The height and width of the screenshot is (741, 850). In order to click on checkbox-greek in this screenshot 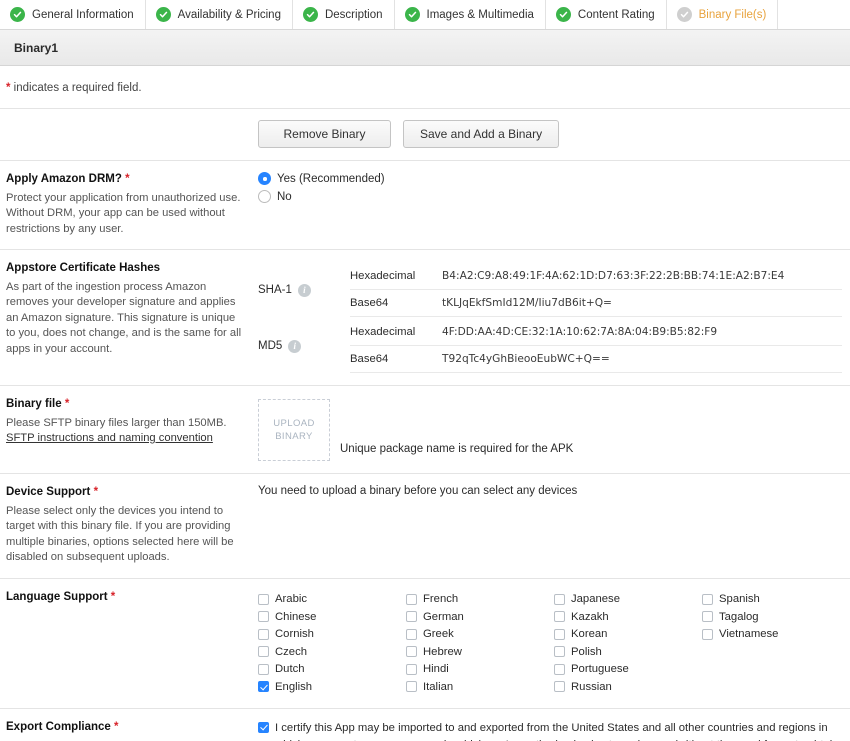, I will do `click(411, 634)`.